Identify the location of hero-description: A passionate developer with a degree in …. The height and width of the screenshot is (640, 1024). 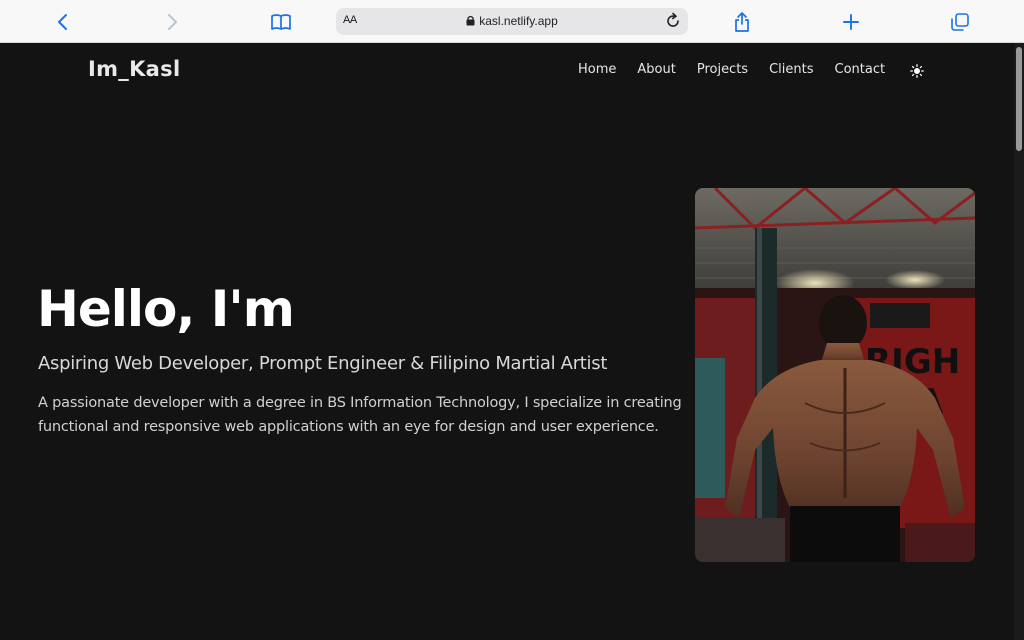
(360, 415).